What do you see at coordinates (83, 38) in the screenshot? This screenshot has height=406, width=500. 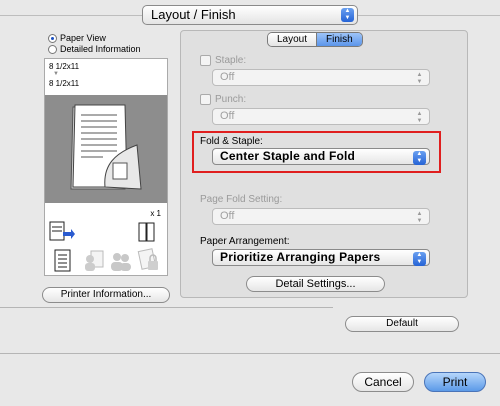 I see `radio-paper-view-label: Paper View` at bounding box center [83, 38].